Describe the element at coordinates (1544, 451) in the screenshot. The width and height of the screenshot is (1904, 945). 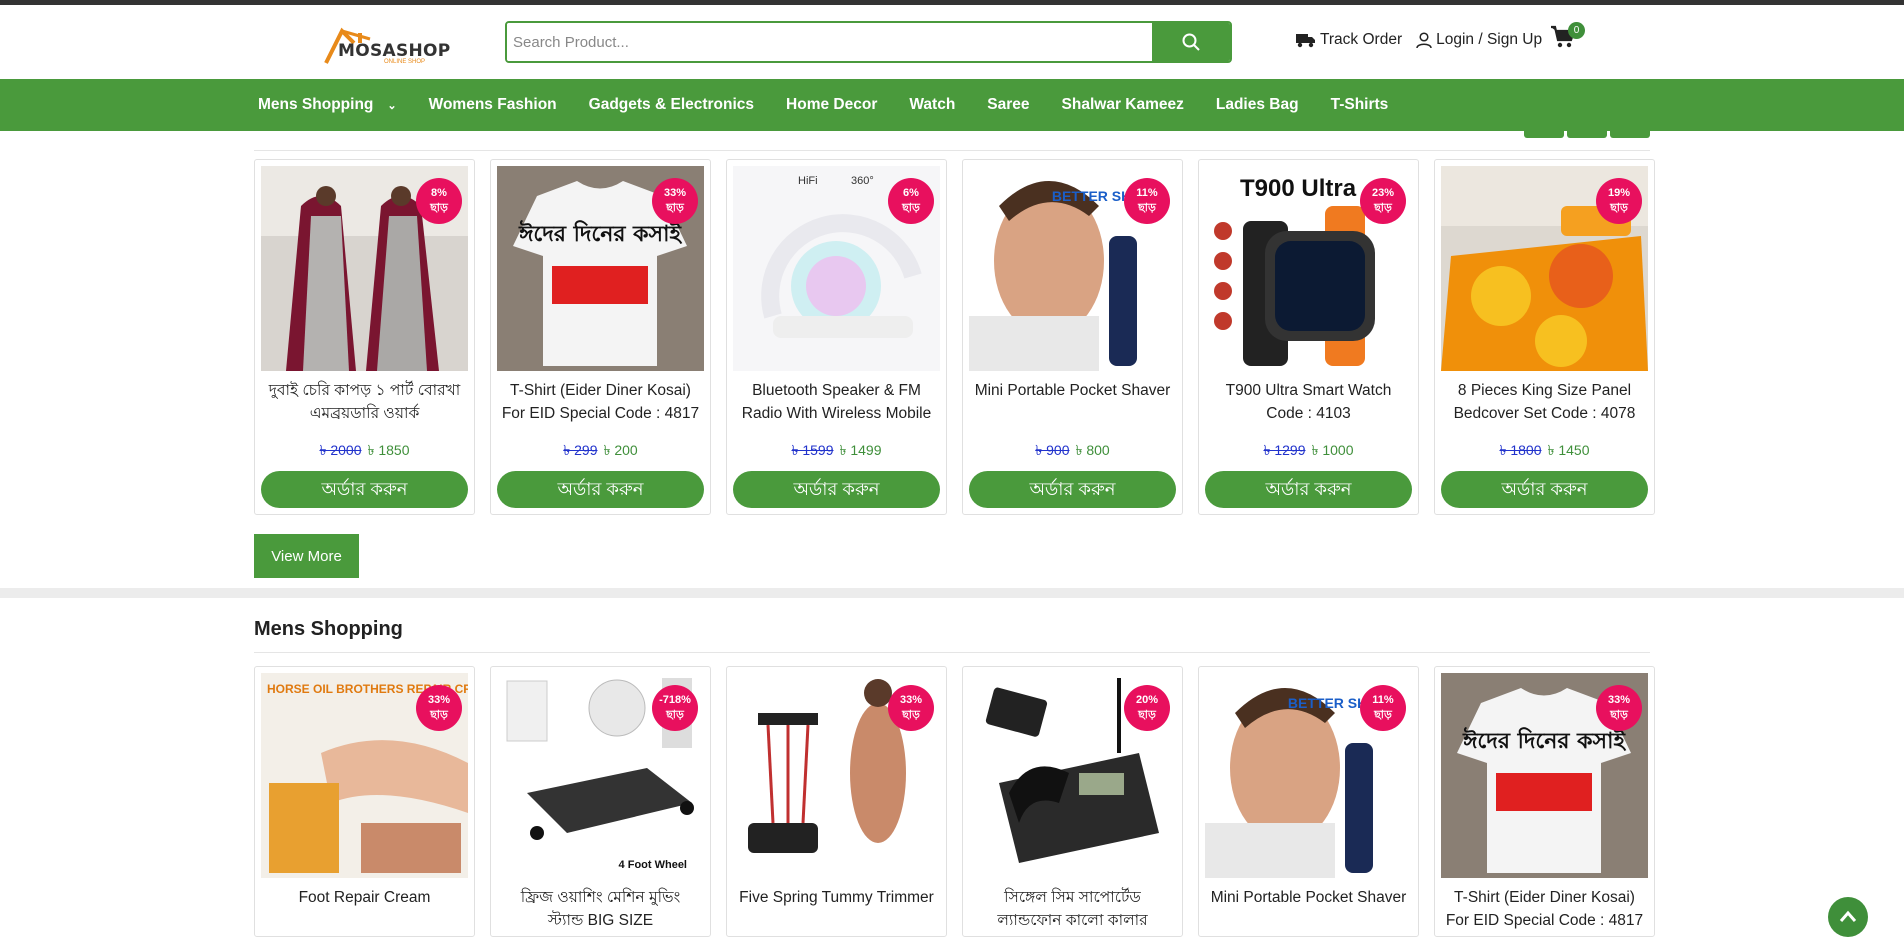
I see `product-price: ৳ 1800 ৳ 1450` at that location.